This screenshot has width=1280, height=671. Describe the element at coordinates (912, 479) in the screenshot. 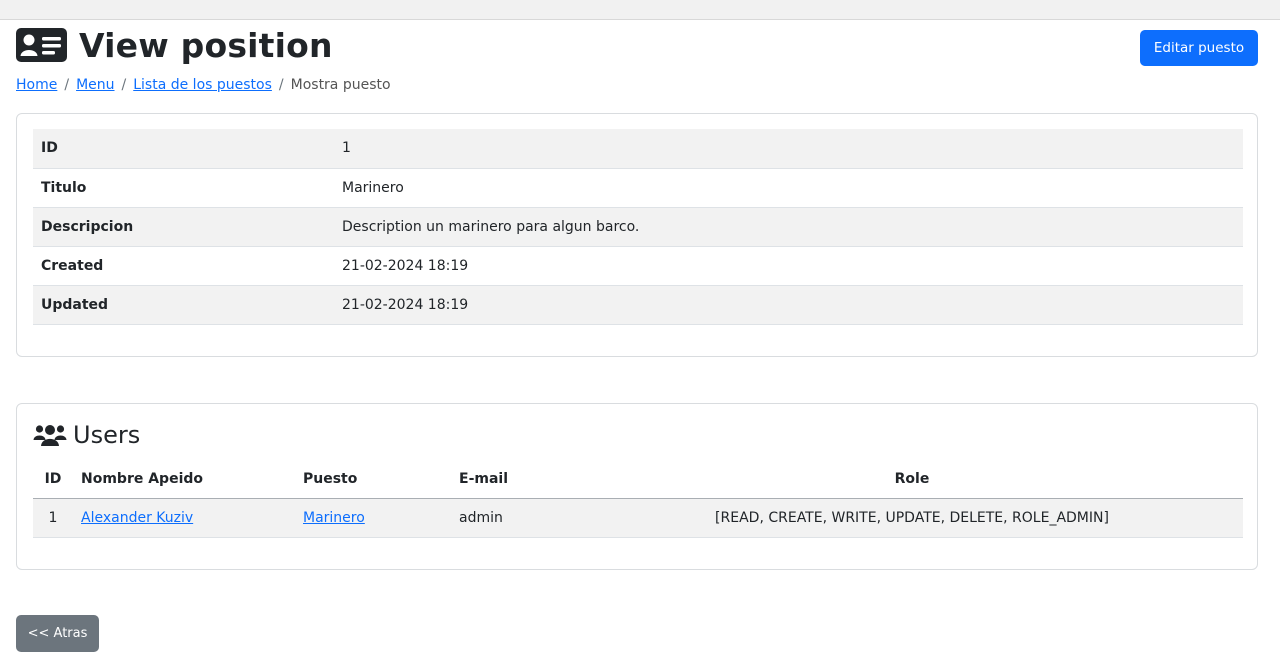

I see `column-header-role: Role` at that location.